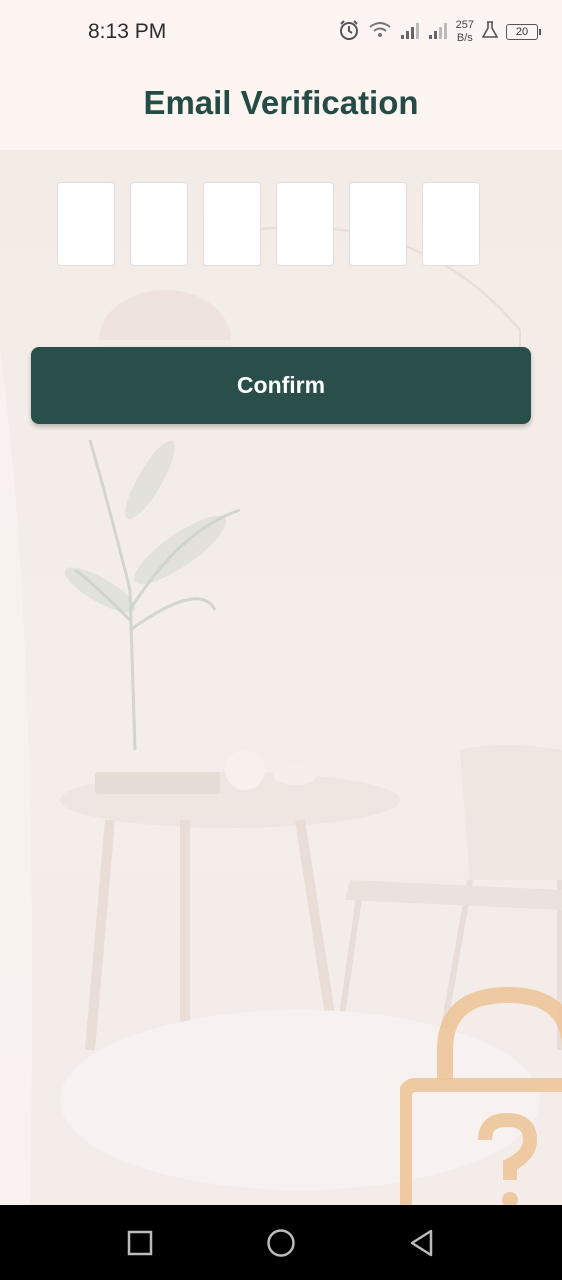 The image size is (562, 1280). I want to click on net-speed: 257 B/s, so click(465, 32).